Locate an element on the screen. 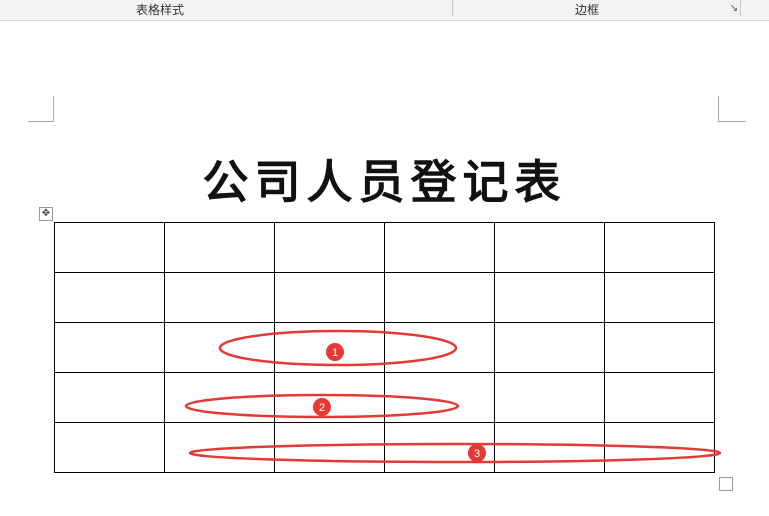 The height and width of the screenshot is (516, 769). annotation-marker-label: 2 is located at coordinates (322, 408).